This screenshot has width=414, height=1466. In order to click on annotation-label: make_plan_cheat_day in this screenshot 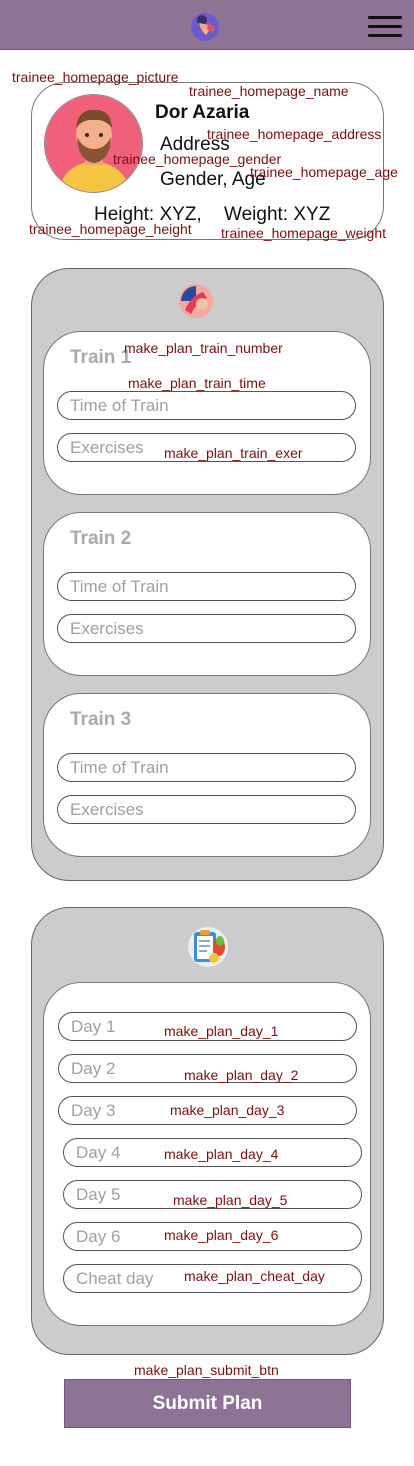, I will do `click(254, 1276)`.